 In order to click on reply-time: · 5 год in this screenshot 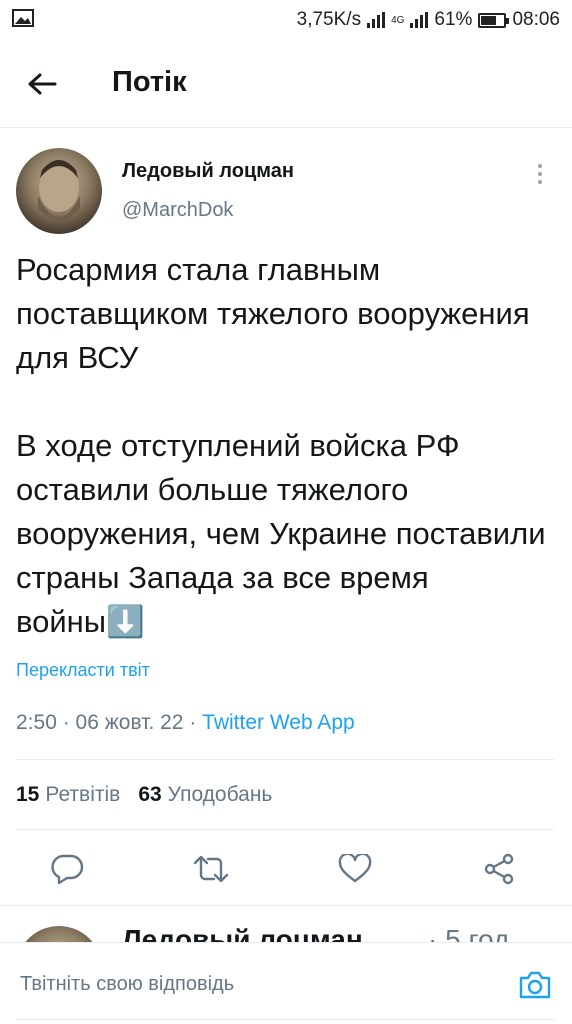, I will do `click(469, 933)`.